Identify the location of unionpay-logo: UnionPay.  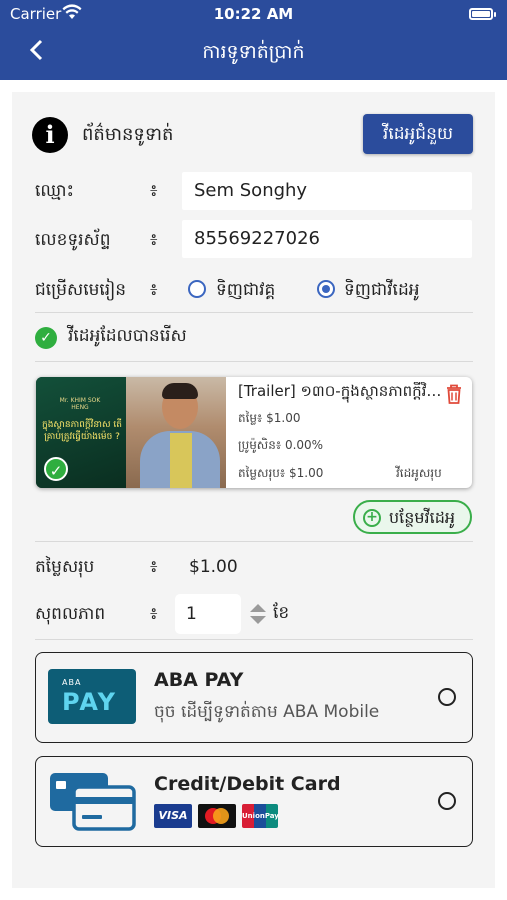
(260, 816).